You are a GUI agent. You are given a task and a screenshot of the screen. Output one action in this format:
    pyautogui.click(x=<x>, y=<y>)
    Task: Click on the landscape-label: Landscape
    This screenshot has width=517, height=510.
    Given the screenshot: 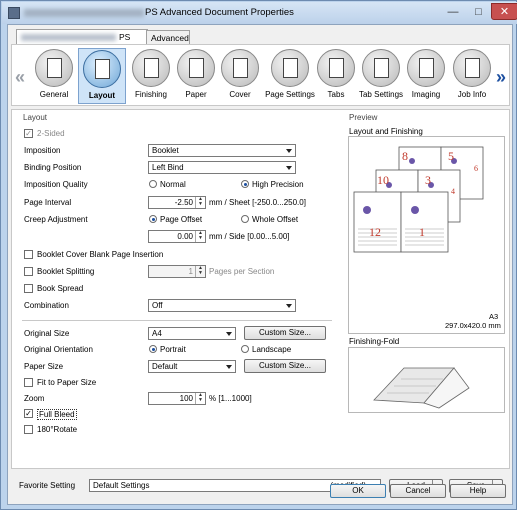 What is the action you would take?
    pyautogui.click(x=272, y=349)
    